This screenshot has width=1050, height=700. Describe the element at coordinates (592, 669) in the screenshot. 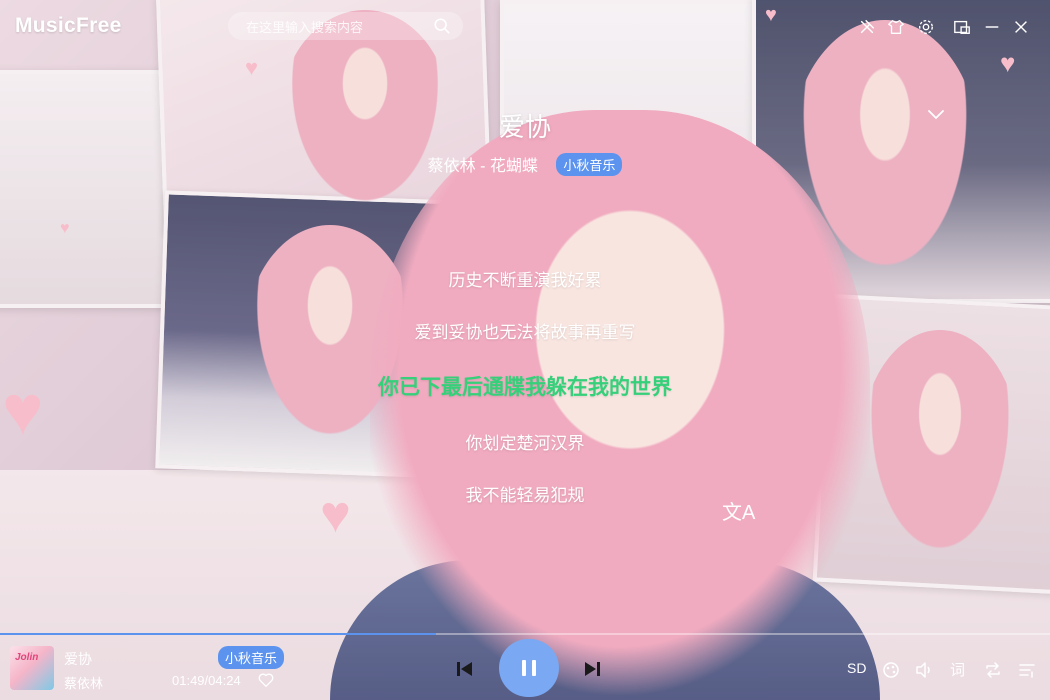

I see `next-icon` at that location.